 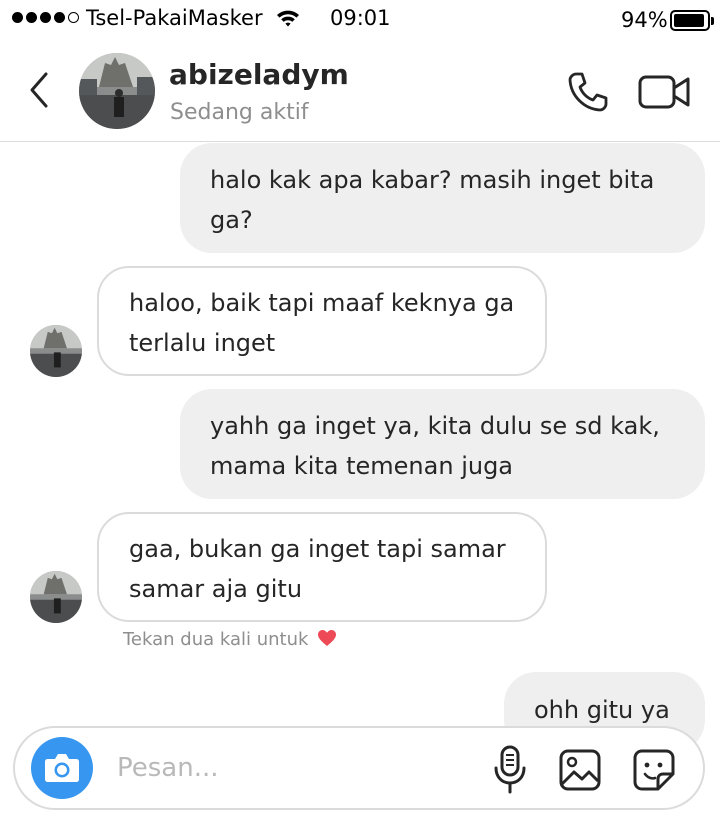 What do you see at coordinates (360, 91) in the screenshot?
I see `chat-header: abizeladym Sedang aktif` at bounding box center [360, 91].